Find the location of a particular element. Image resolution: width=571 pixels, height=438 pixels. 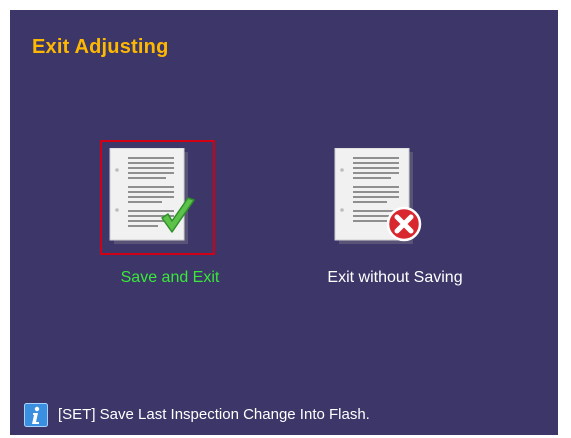

dialog-title: Exit Adjusting is located at coordinates (100, 47).